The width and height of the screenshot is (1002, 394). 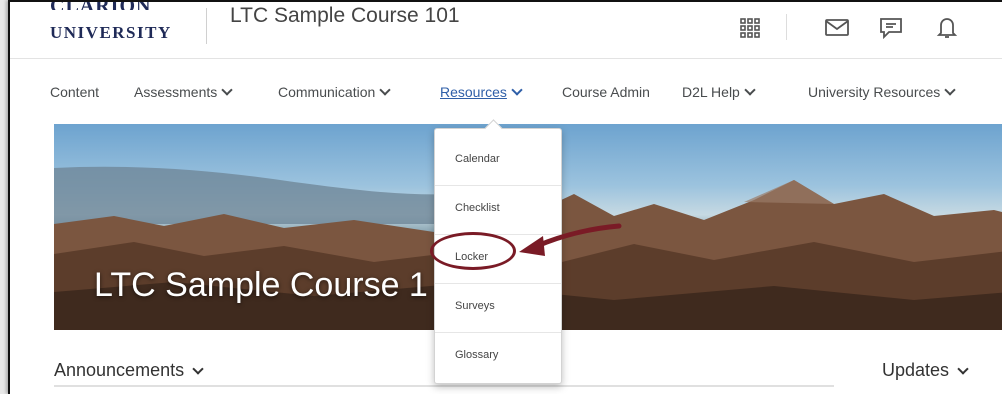 I want to click on nav-resources: Resources, so click(x=481, y=92).